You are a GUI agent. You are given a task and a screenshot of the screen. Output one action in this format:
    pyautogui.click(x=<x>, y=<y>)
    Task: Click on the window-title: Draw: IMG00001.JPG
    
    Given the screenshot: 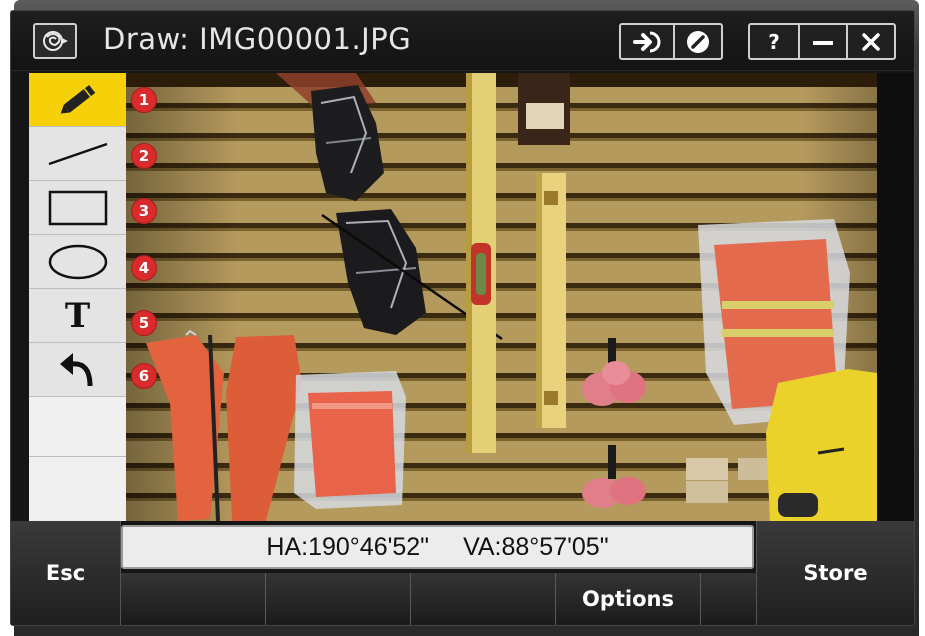 What is the action you would take?
    pyautogui.click(x=257, y=39)
    